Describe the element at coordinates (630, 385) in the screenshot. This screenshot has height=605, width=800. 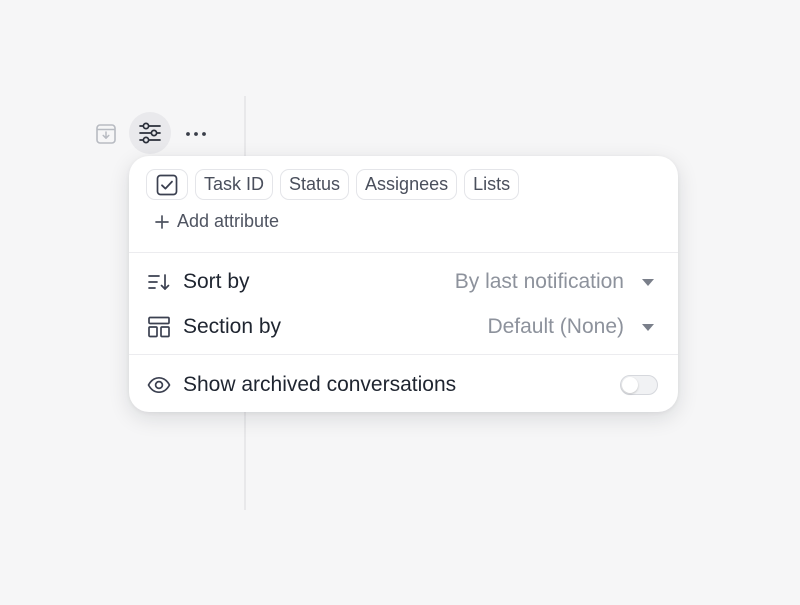
I see `toggle-knob` at that location.